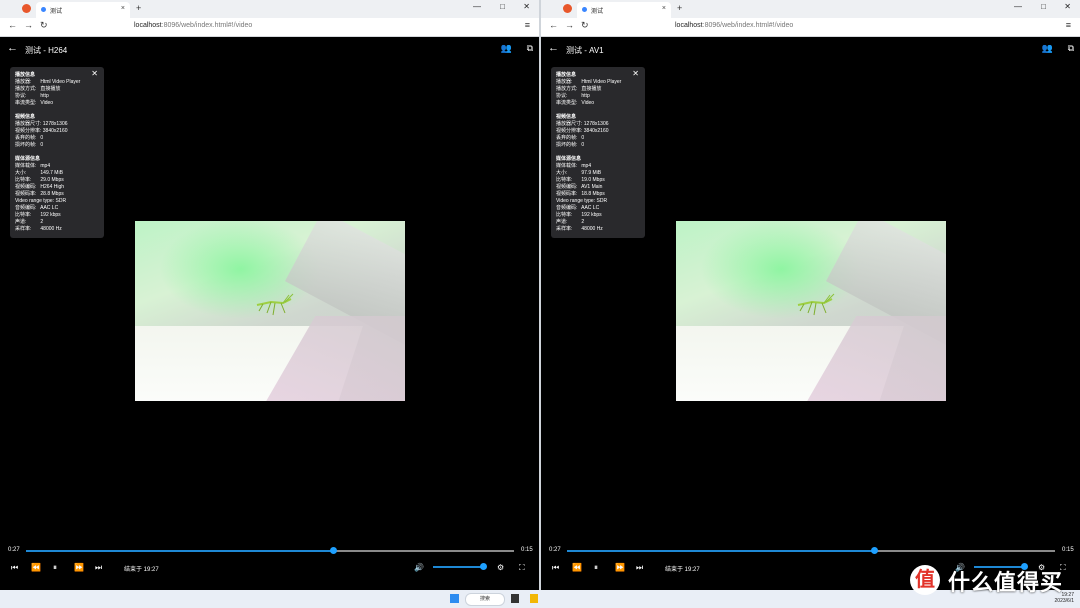 The image size is (1080, 608). I want to click on volume-icon: 🔊, so click(419, 567).